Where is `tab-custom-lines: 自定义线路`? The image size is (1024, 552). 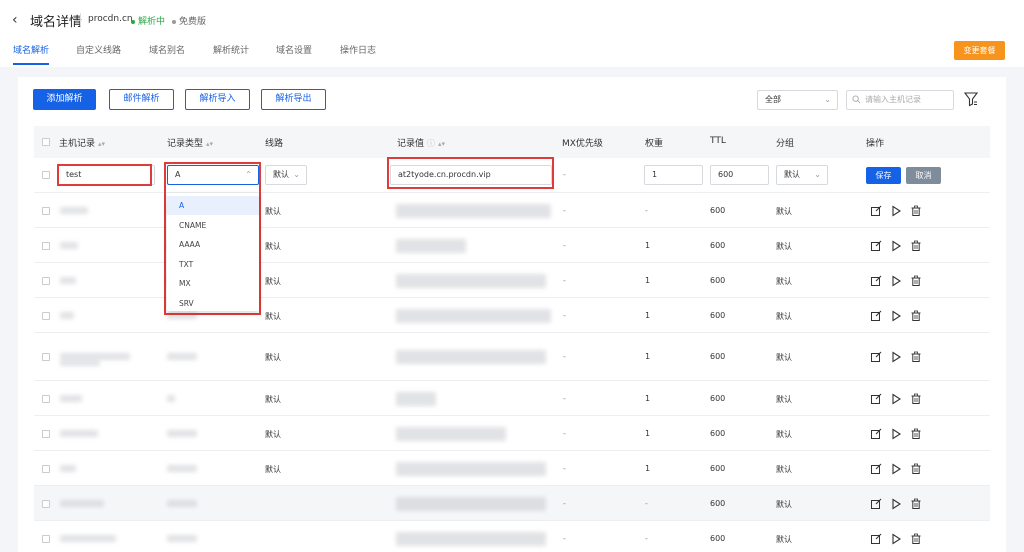
tab-custom-lines: 自定义线路 is located at coordinates (98, 49).